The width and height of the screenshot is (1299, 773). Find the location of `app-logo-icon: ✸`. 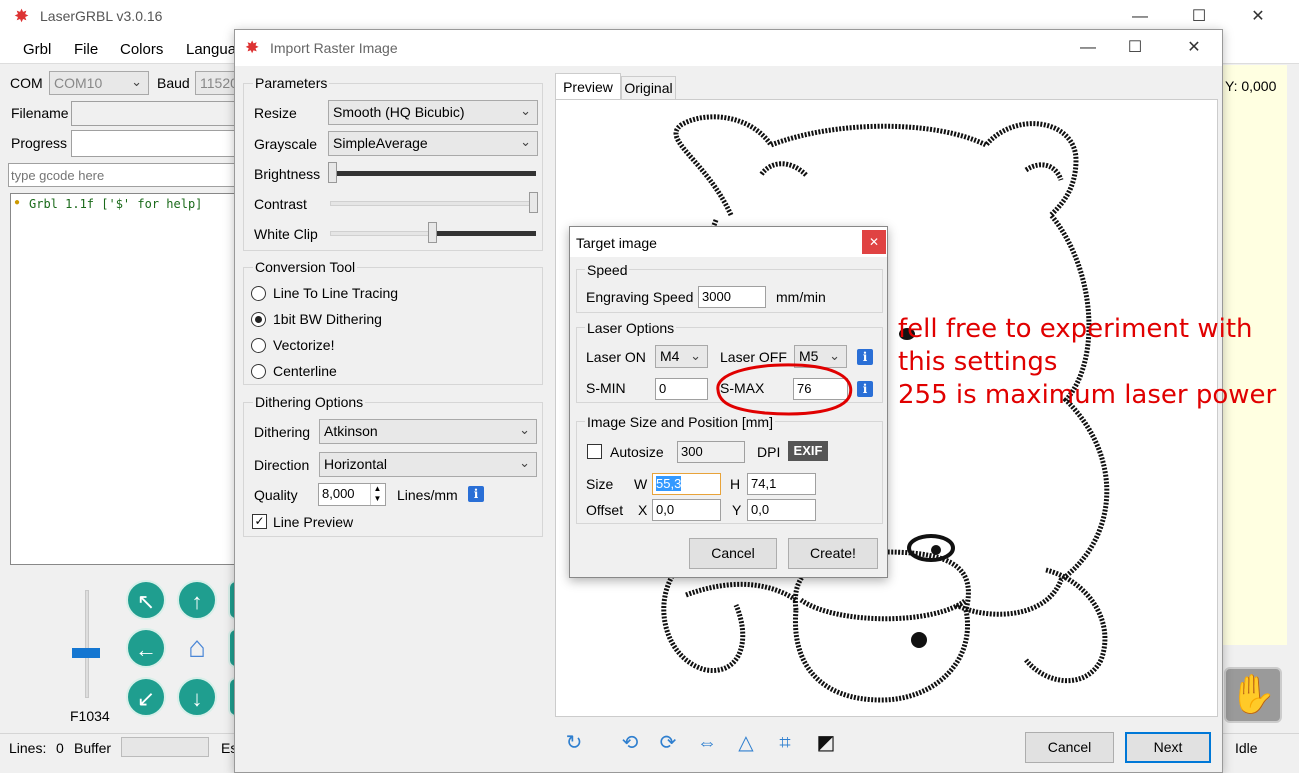

app-logo-icon: ✸ is located at coordinates (22, 16).